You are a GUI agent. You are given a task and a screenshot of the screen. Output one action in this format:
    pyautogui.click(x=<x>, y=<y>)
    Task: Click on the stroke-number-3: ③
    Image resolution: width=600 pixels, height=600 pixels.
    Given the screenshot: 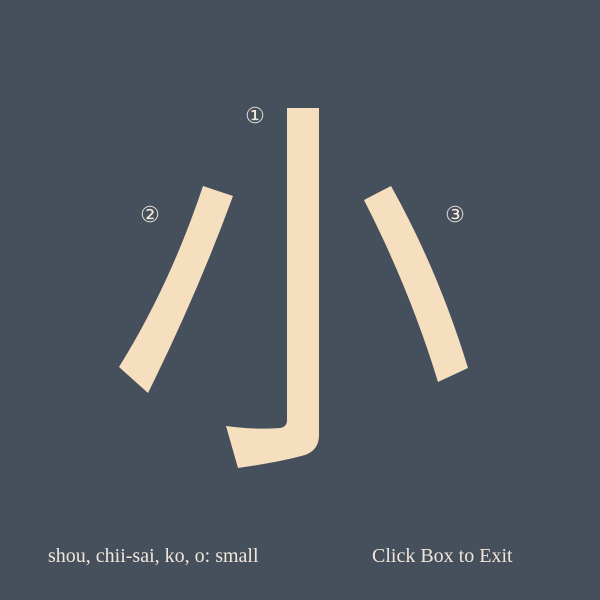 What is the action you would take?
    pyautogui.click(x=455, y=215)
    